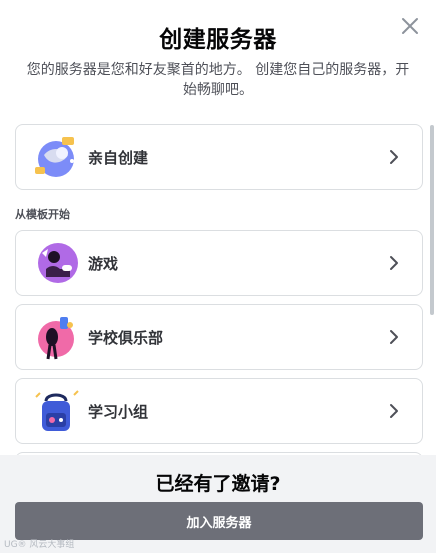 This screenshot has width=436, height=553. Describe the element at coordinates (219, 411) in the screenshot. I see `template-study-group: 学习小组` at that location.